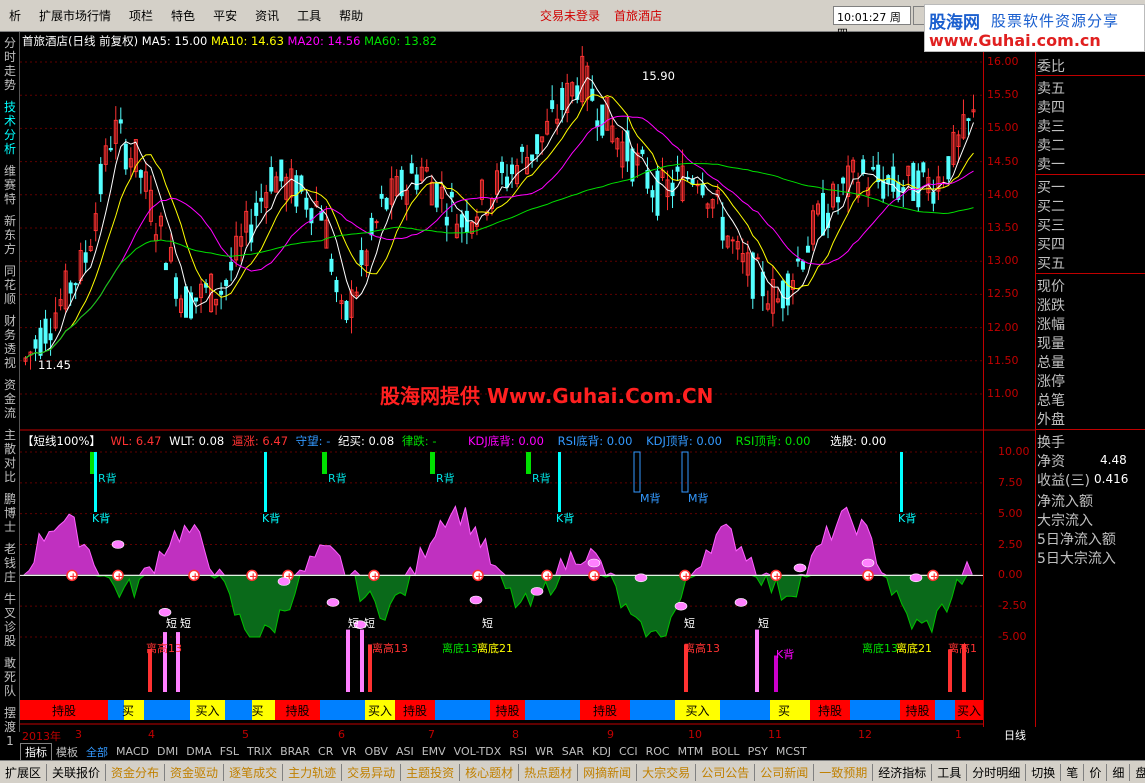 This screenshot has height=783, width=1145. Describe the element at coordinates (309, 15) in the screenshot. I see `menu-item: 工具` at that location.